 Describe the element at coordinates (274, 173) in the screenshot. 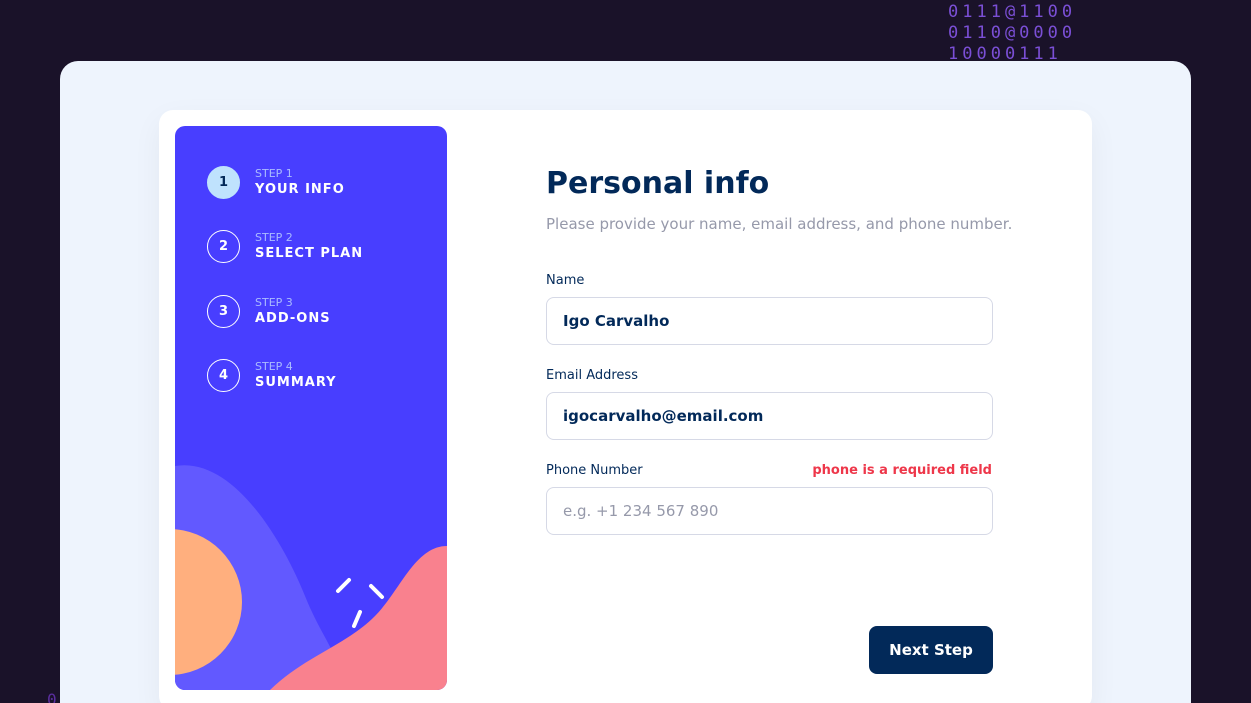

I see `step-sub-label: STEP 1` at that location.